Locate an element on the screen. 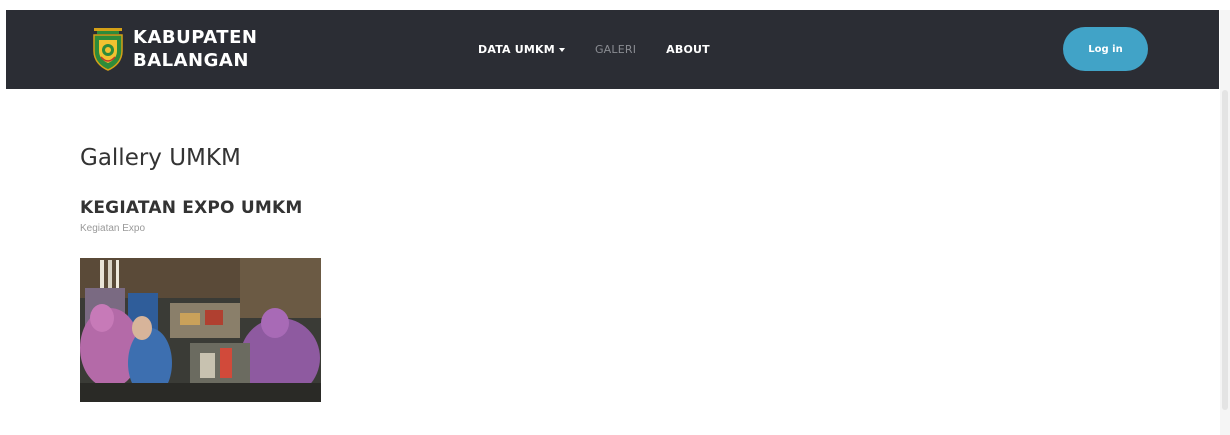 This screenshot has height=435, width=1230. gallery-item-title: KEGIATAN EXPO UMKM is located at coordinates (191, 208).